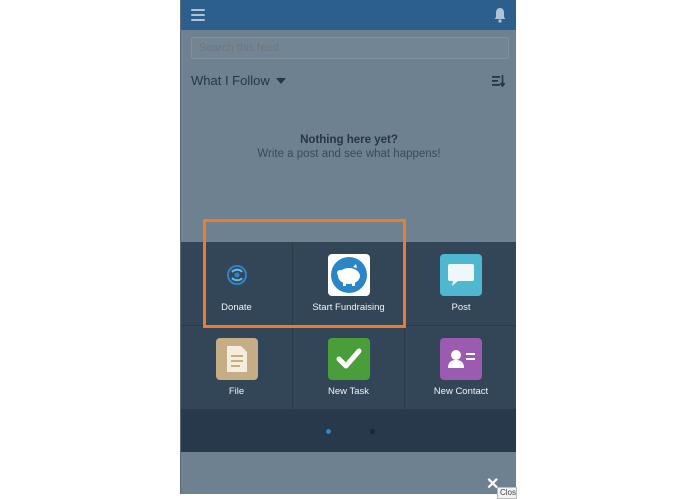 The width and height of the screenshot is (695, 499). I want to click on checkmark-icon, so click(348, 359).